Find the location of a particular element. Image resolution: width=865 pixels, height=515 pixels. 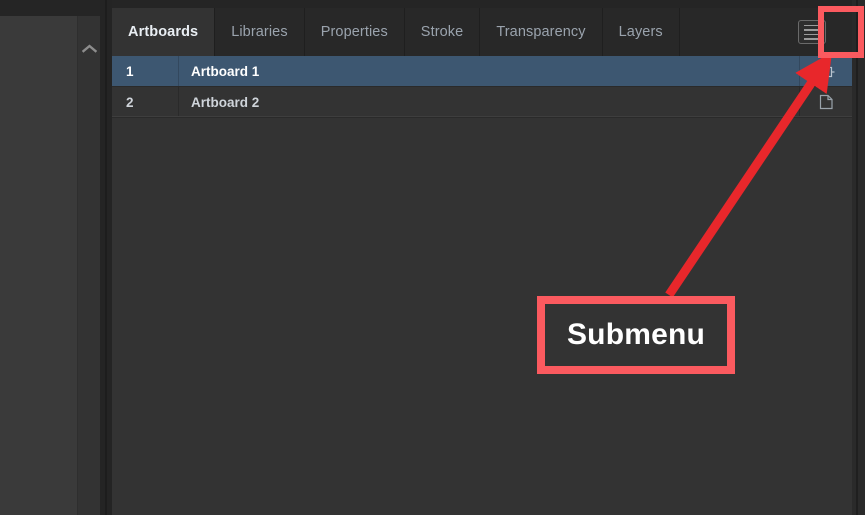

panel-left-gutter is located at coordinates (106, 257).